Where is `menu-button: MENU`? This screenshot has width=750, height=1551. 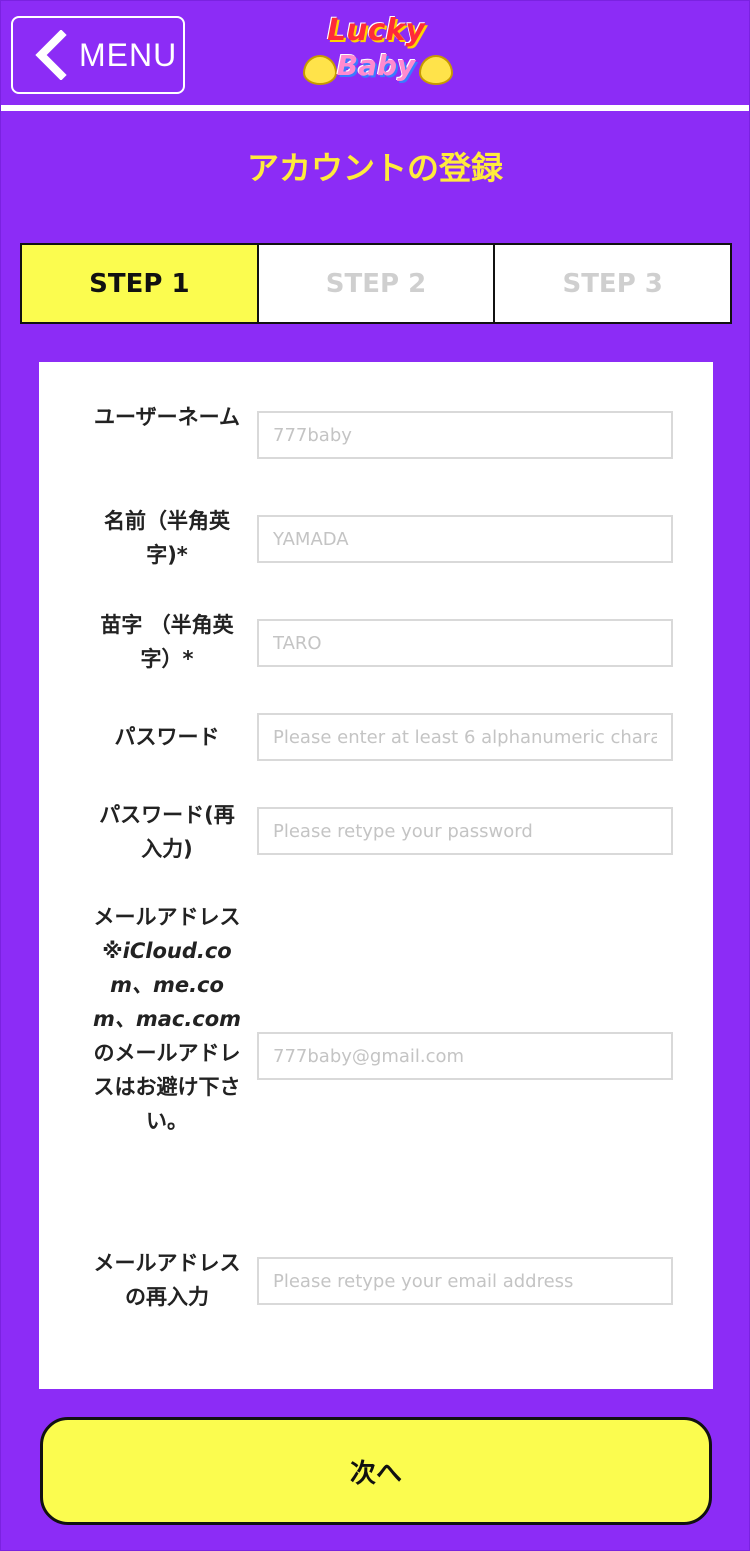 menu-button: MENU is located at coordinates (98, 55).